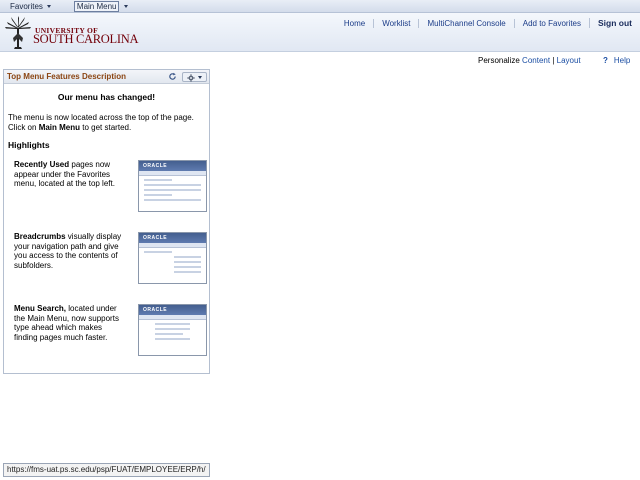  I want to click on feature-title: Menu Search,, so click(40, 308).